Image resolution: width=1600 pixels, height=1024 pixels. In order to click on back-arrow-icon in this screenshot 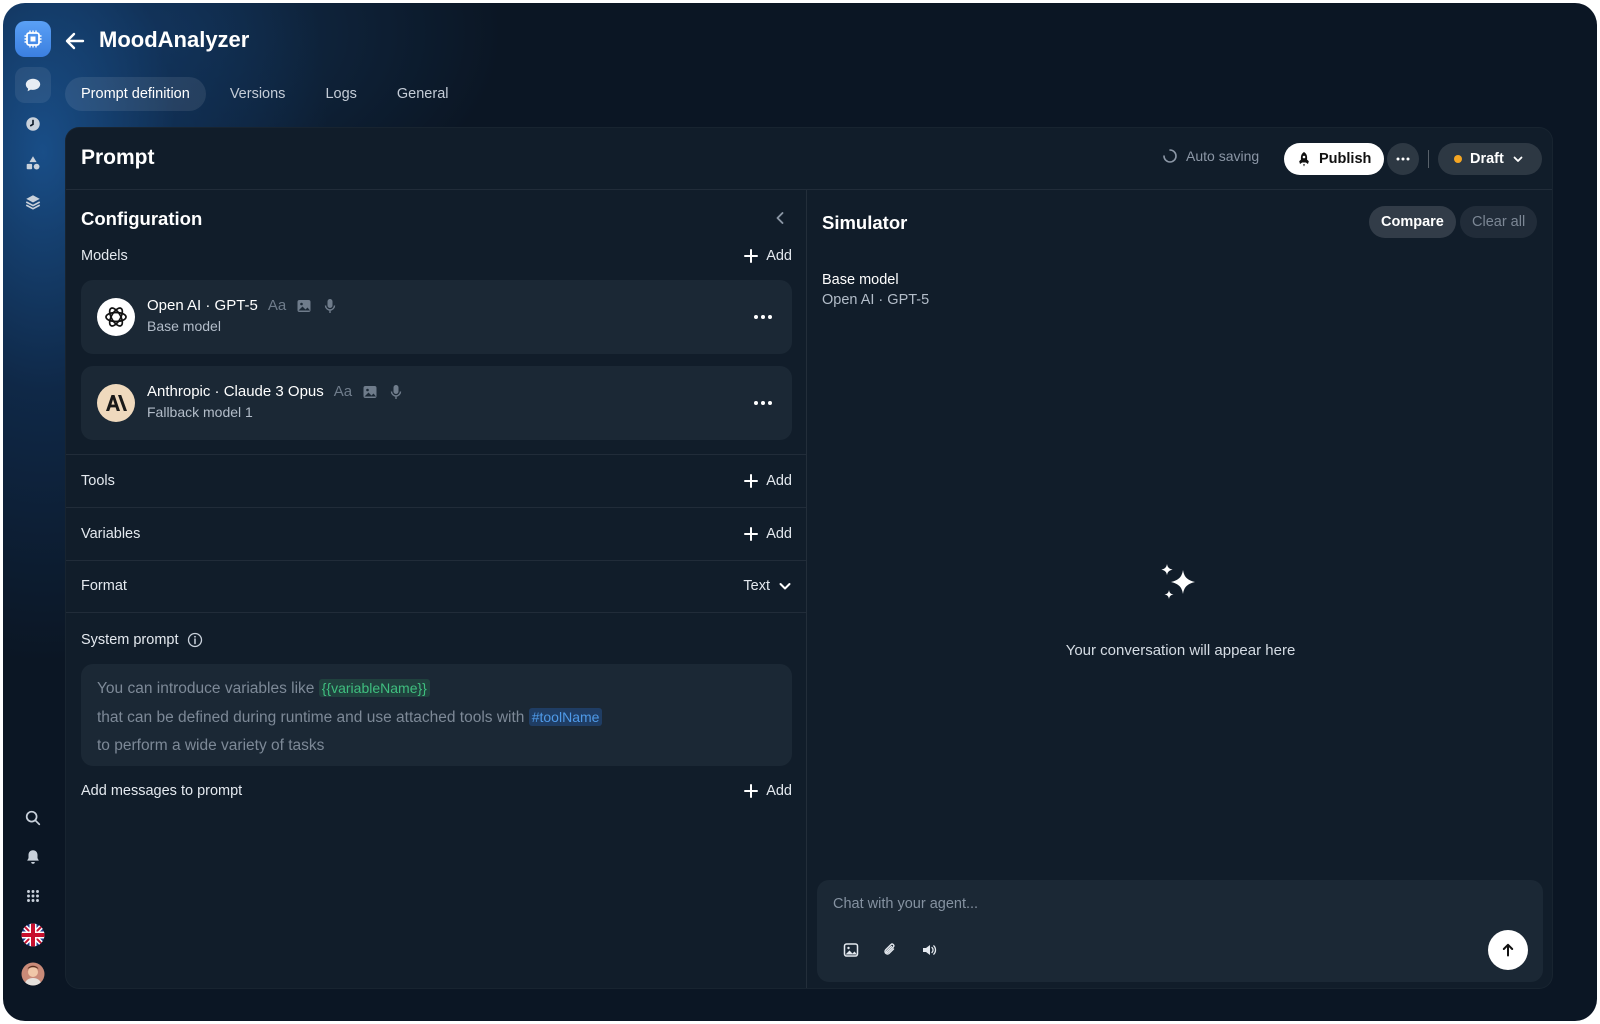, I will do `click(75, 41)`.